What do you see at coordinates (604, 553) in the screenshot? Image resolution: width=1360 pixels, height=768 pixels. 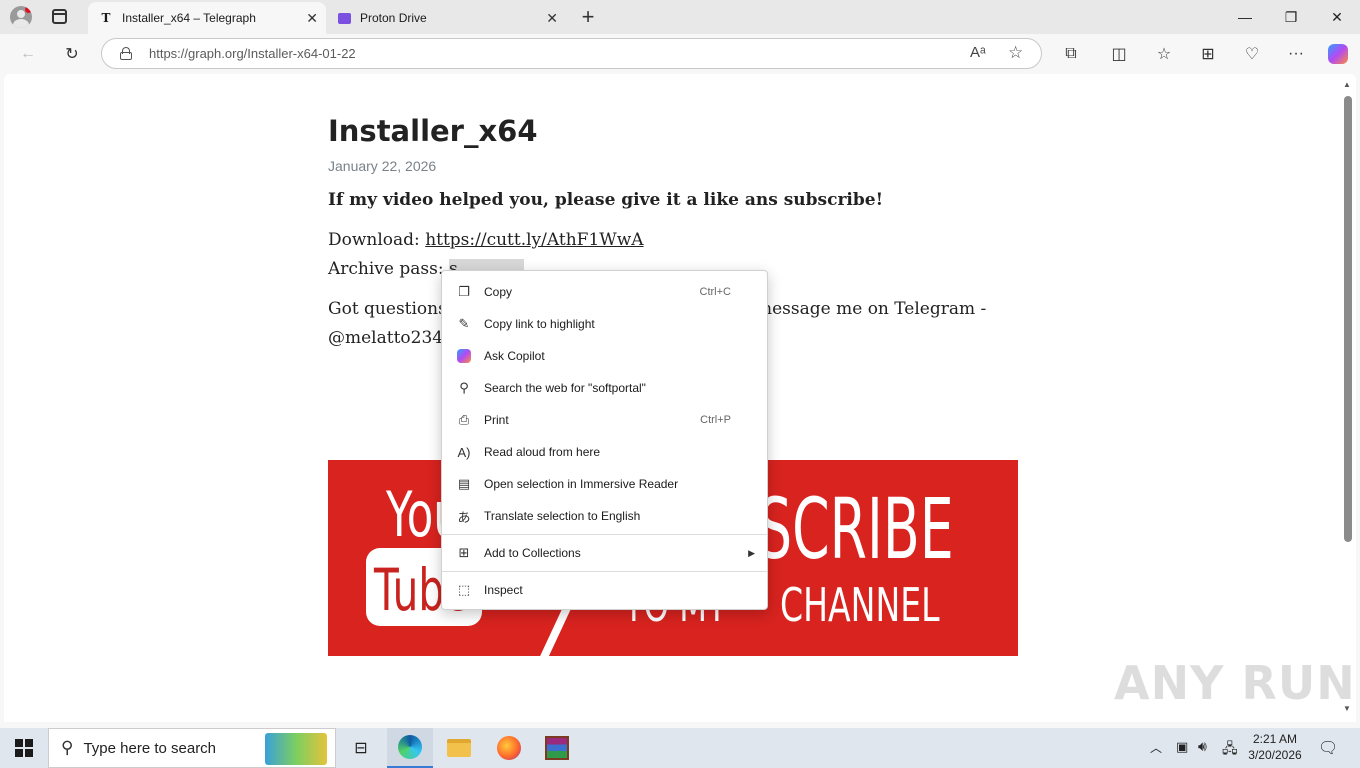 I see `menu-item-add-to-collections: ⊞ Add to Collections ▶` at bounding box center [604, 553].